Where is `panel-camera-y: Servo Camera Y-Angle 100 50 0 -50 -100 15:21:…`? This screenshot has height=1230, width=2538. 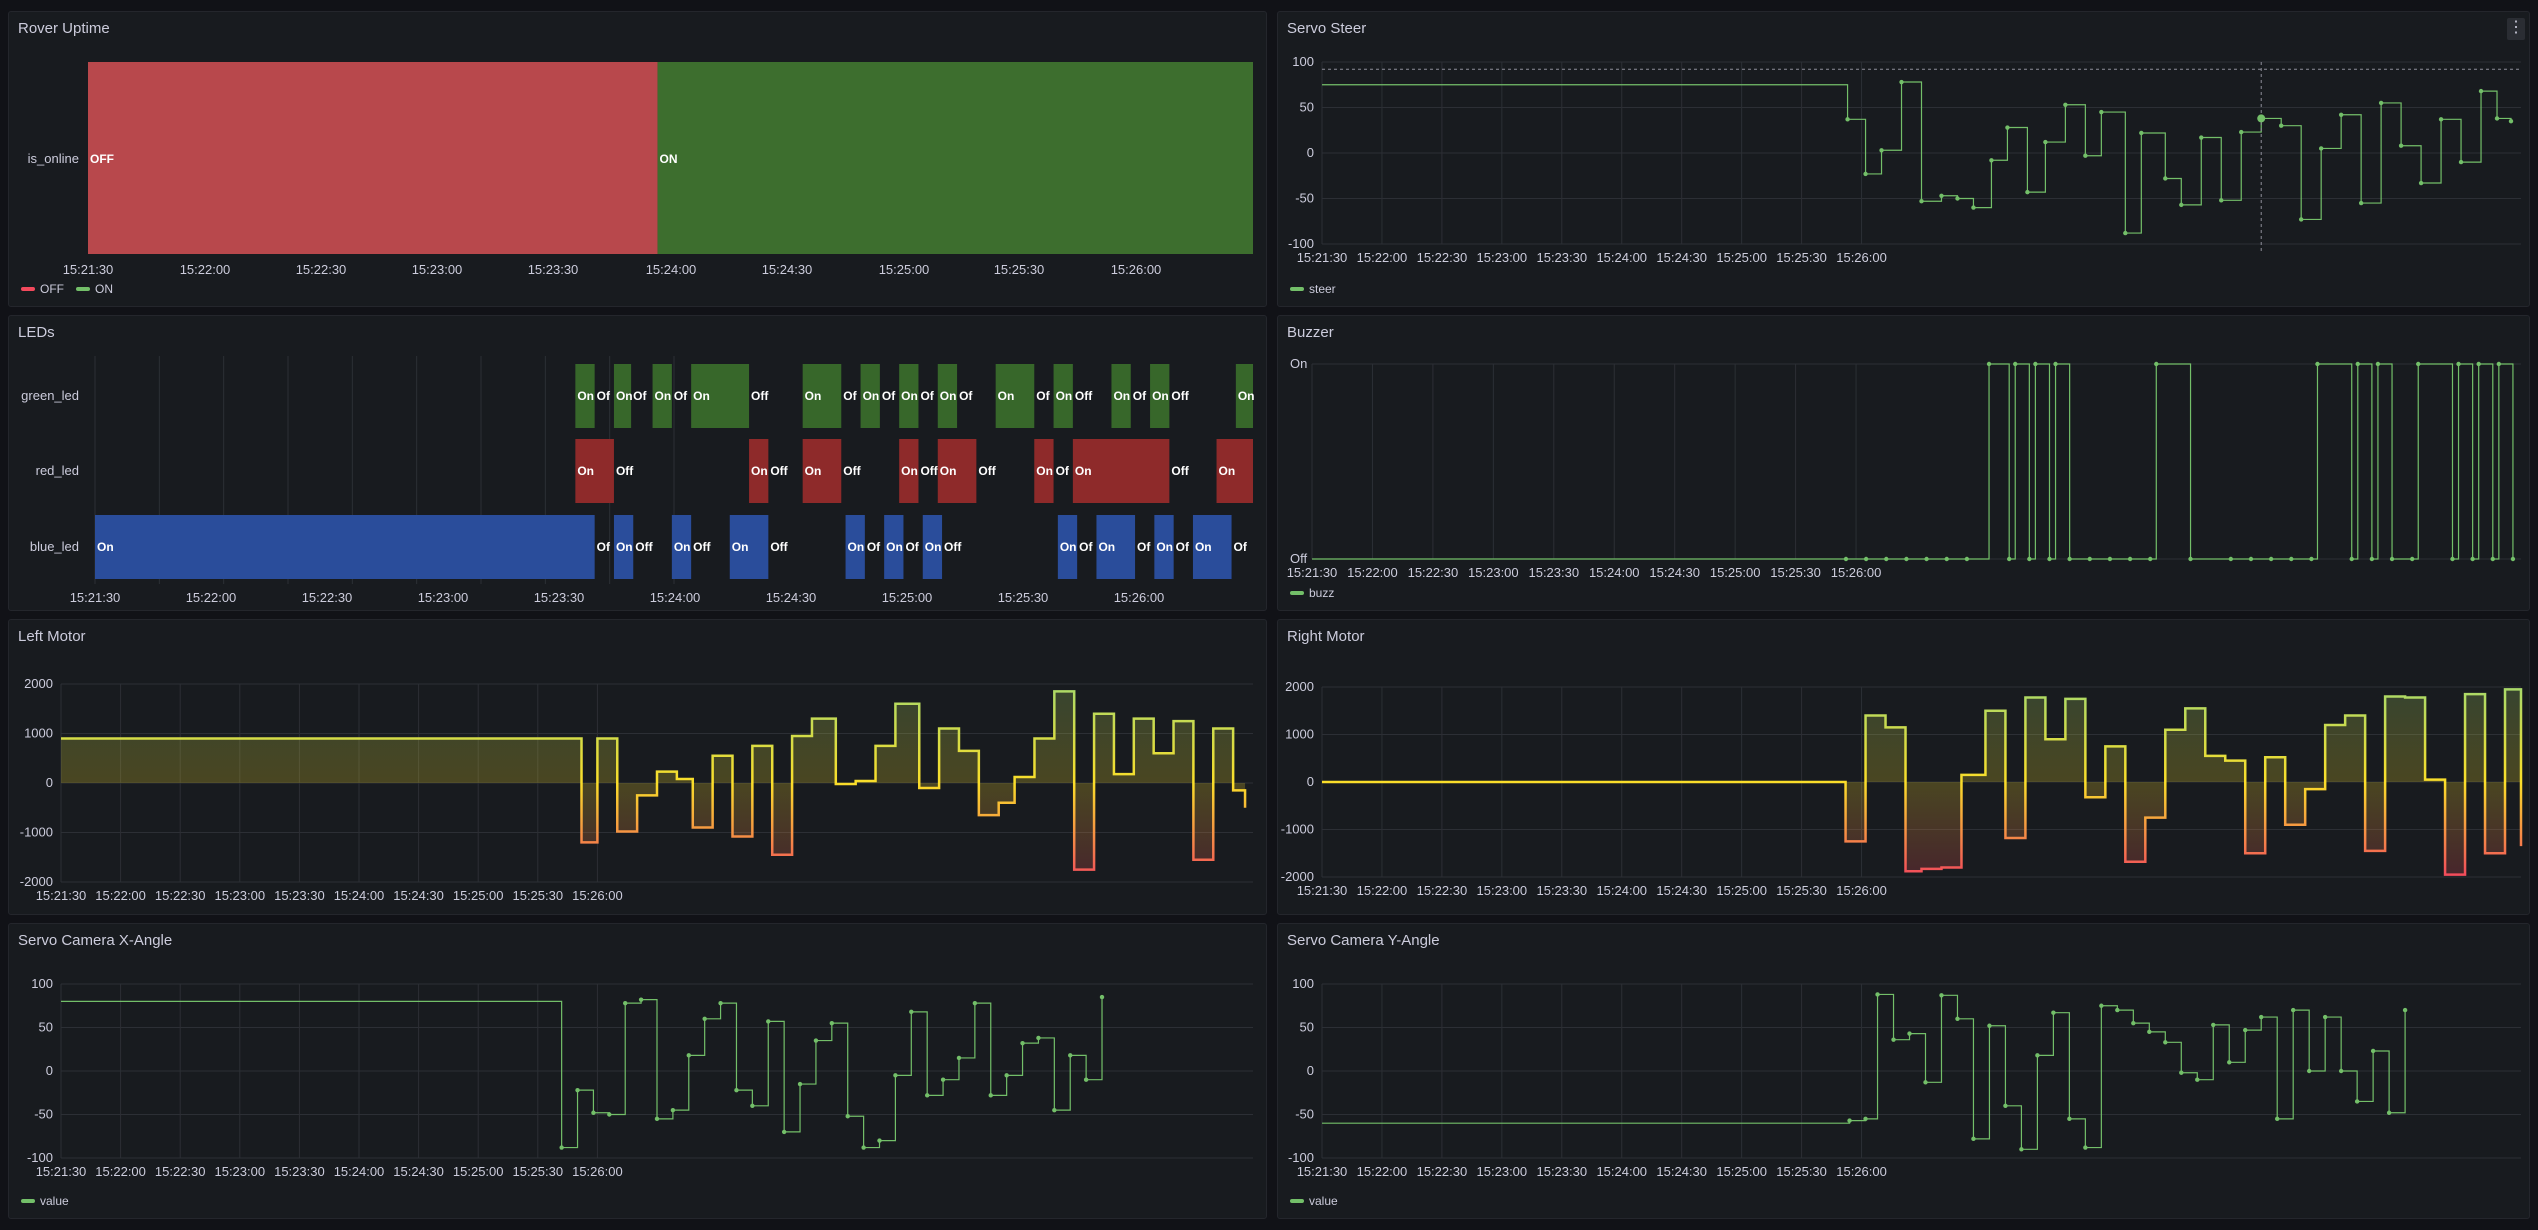
panel-camera-y: Servo Camera Y-Angle 100 50 0 -50 -100 15:21:… is located at coordinates (1903, 1071).